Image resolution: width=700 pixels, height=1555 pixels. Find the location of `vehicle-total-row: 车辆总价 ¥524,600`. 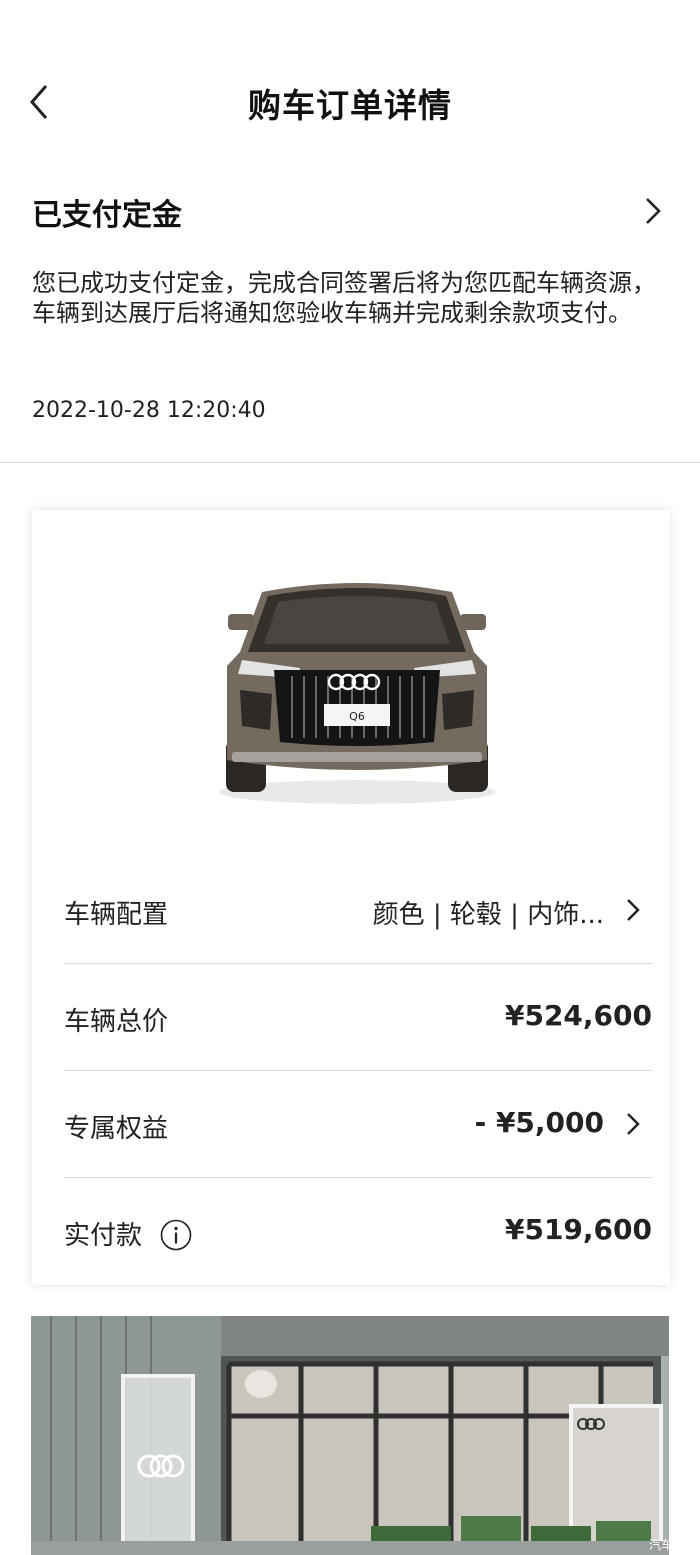

vehicle-total-row: 车辆总价 ¥524,600 is located at coordinates (358, 1018).